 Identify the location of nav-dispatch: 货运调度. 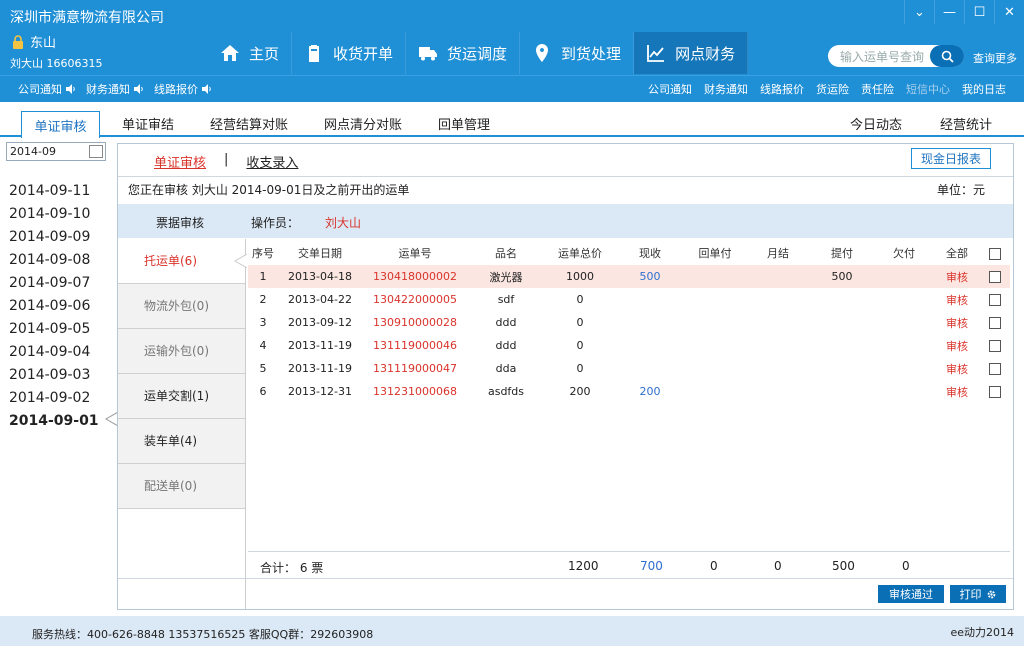
(463, 53).